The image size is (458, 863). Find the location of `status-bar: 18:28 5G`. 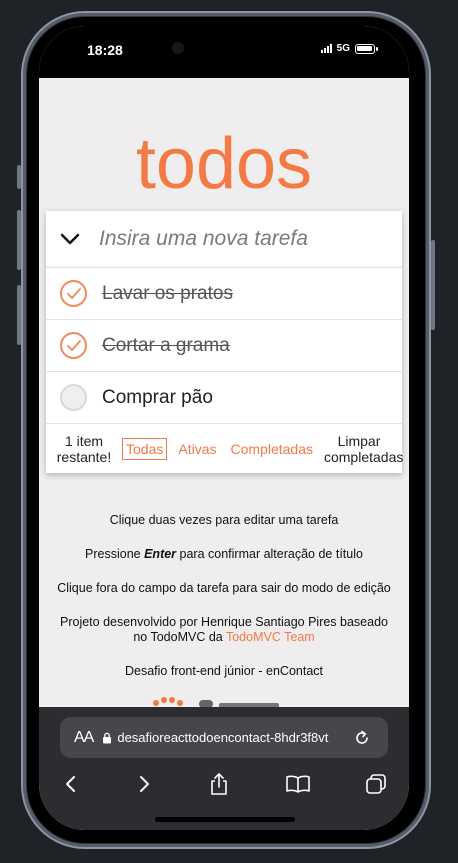

status-bar: 18:28 5G is located at coordinates (224, 52).